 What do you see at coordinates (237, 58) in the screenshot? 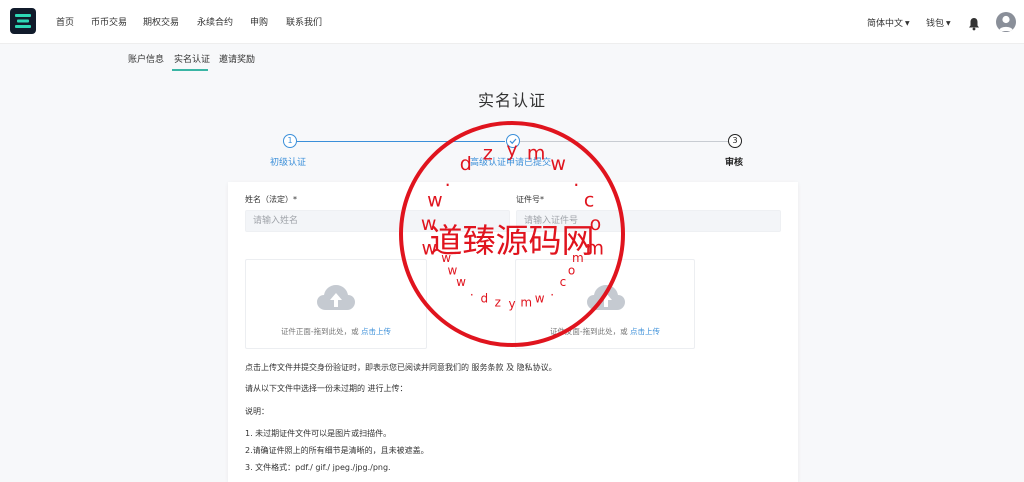
I see `tab-invite-rewards: 邀请奖励` at bounding box center [237, 58].